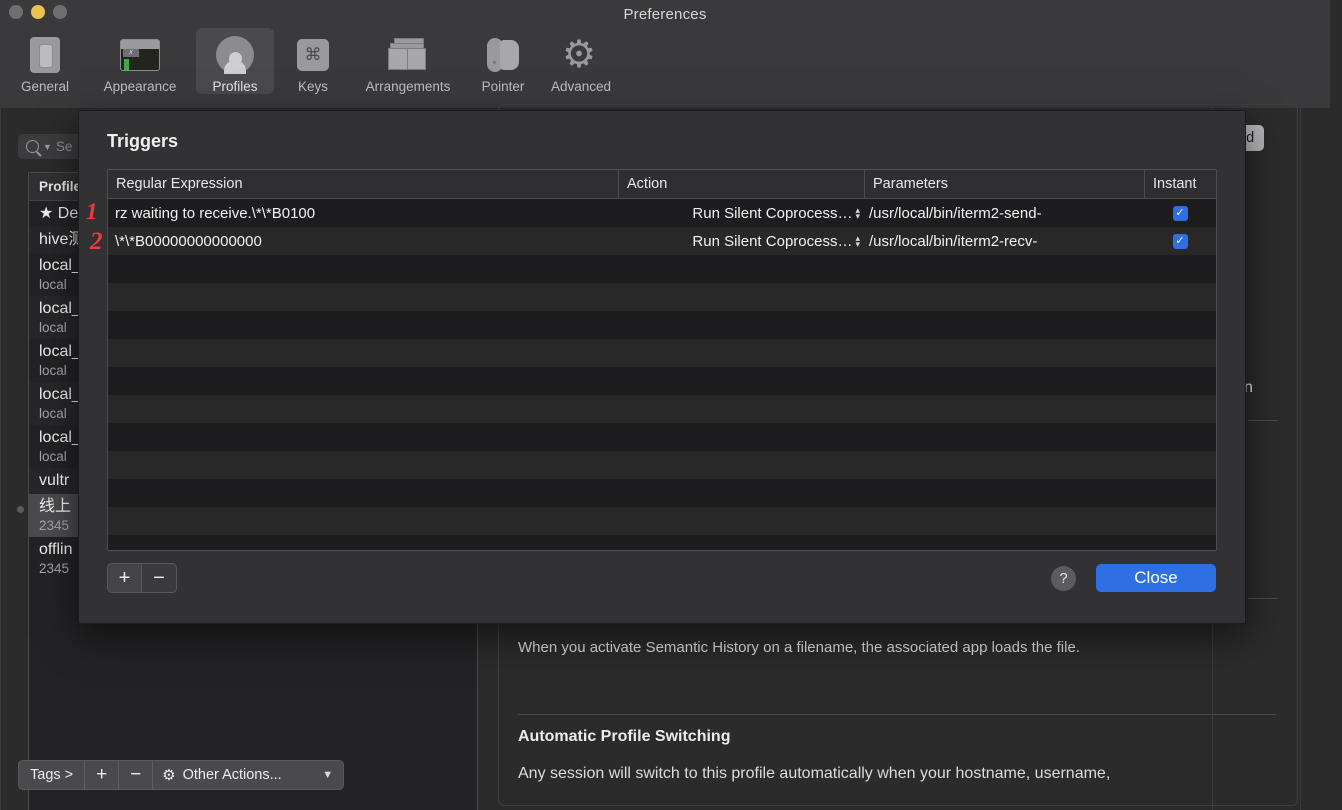 The width and height of the screenshot is (1342, 810). What do you see at coordinates (159, 578) in the screenshot?
I see `remove-trigger-button: −` at bounding box center [159, 578].